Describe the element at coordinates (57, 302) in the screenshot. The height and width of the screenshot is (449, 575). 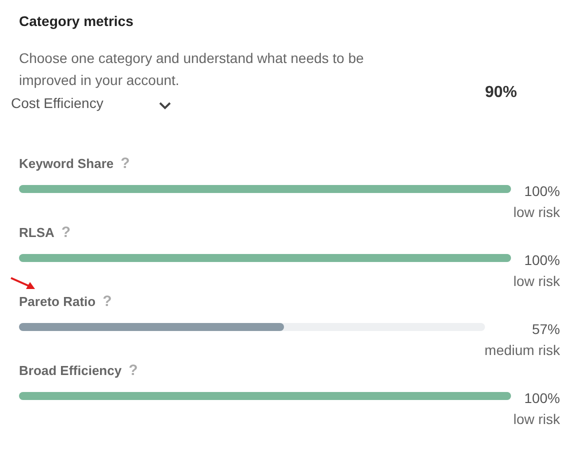
I see `metric-name: Pareto Ratio` at that location.